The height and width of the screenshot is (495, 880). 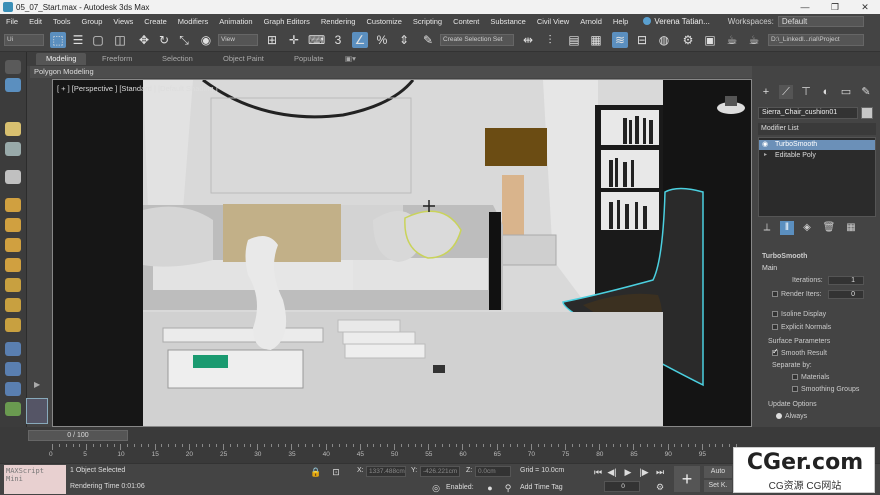 What do you see at coordinates (851, 228) in the screenshot?
I see `configure-sets-icon: ▦` at bounding box center [851, 228].